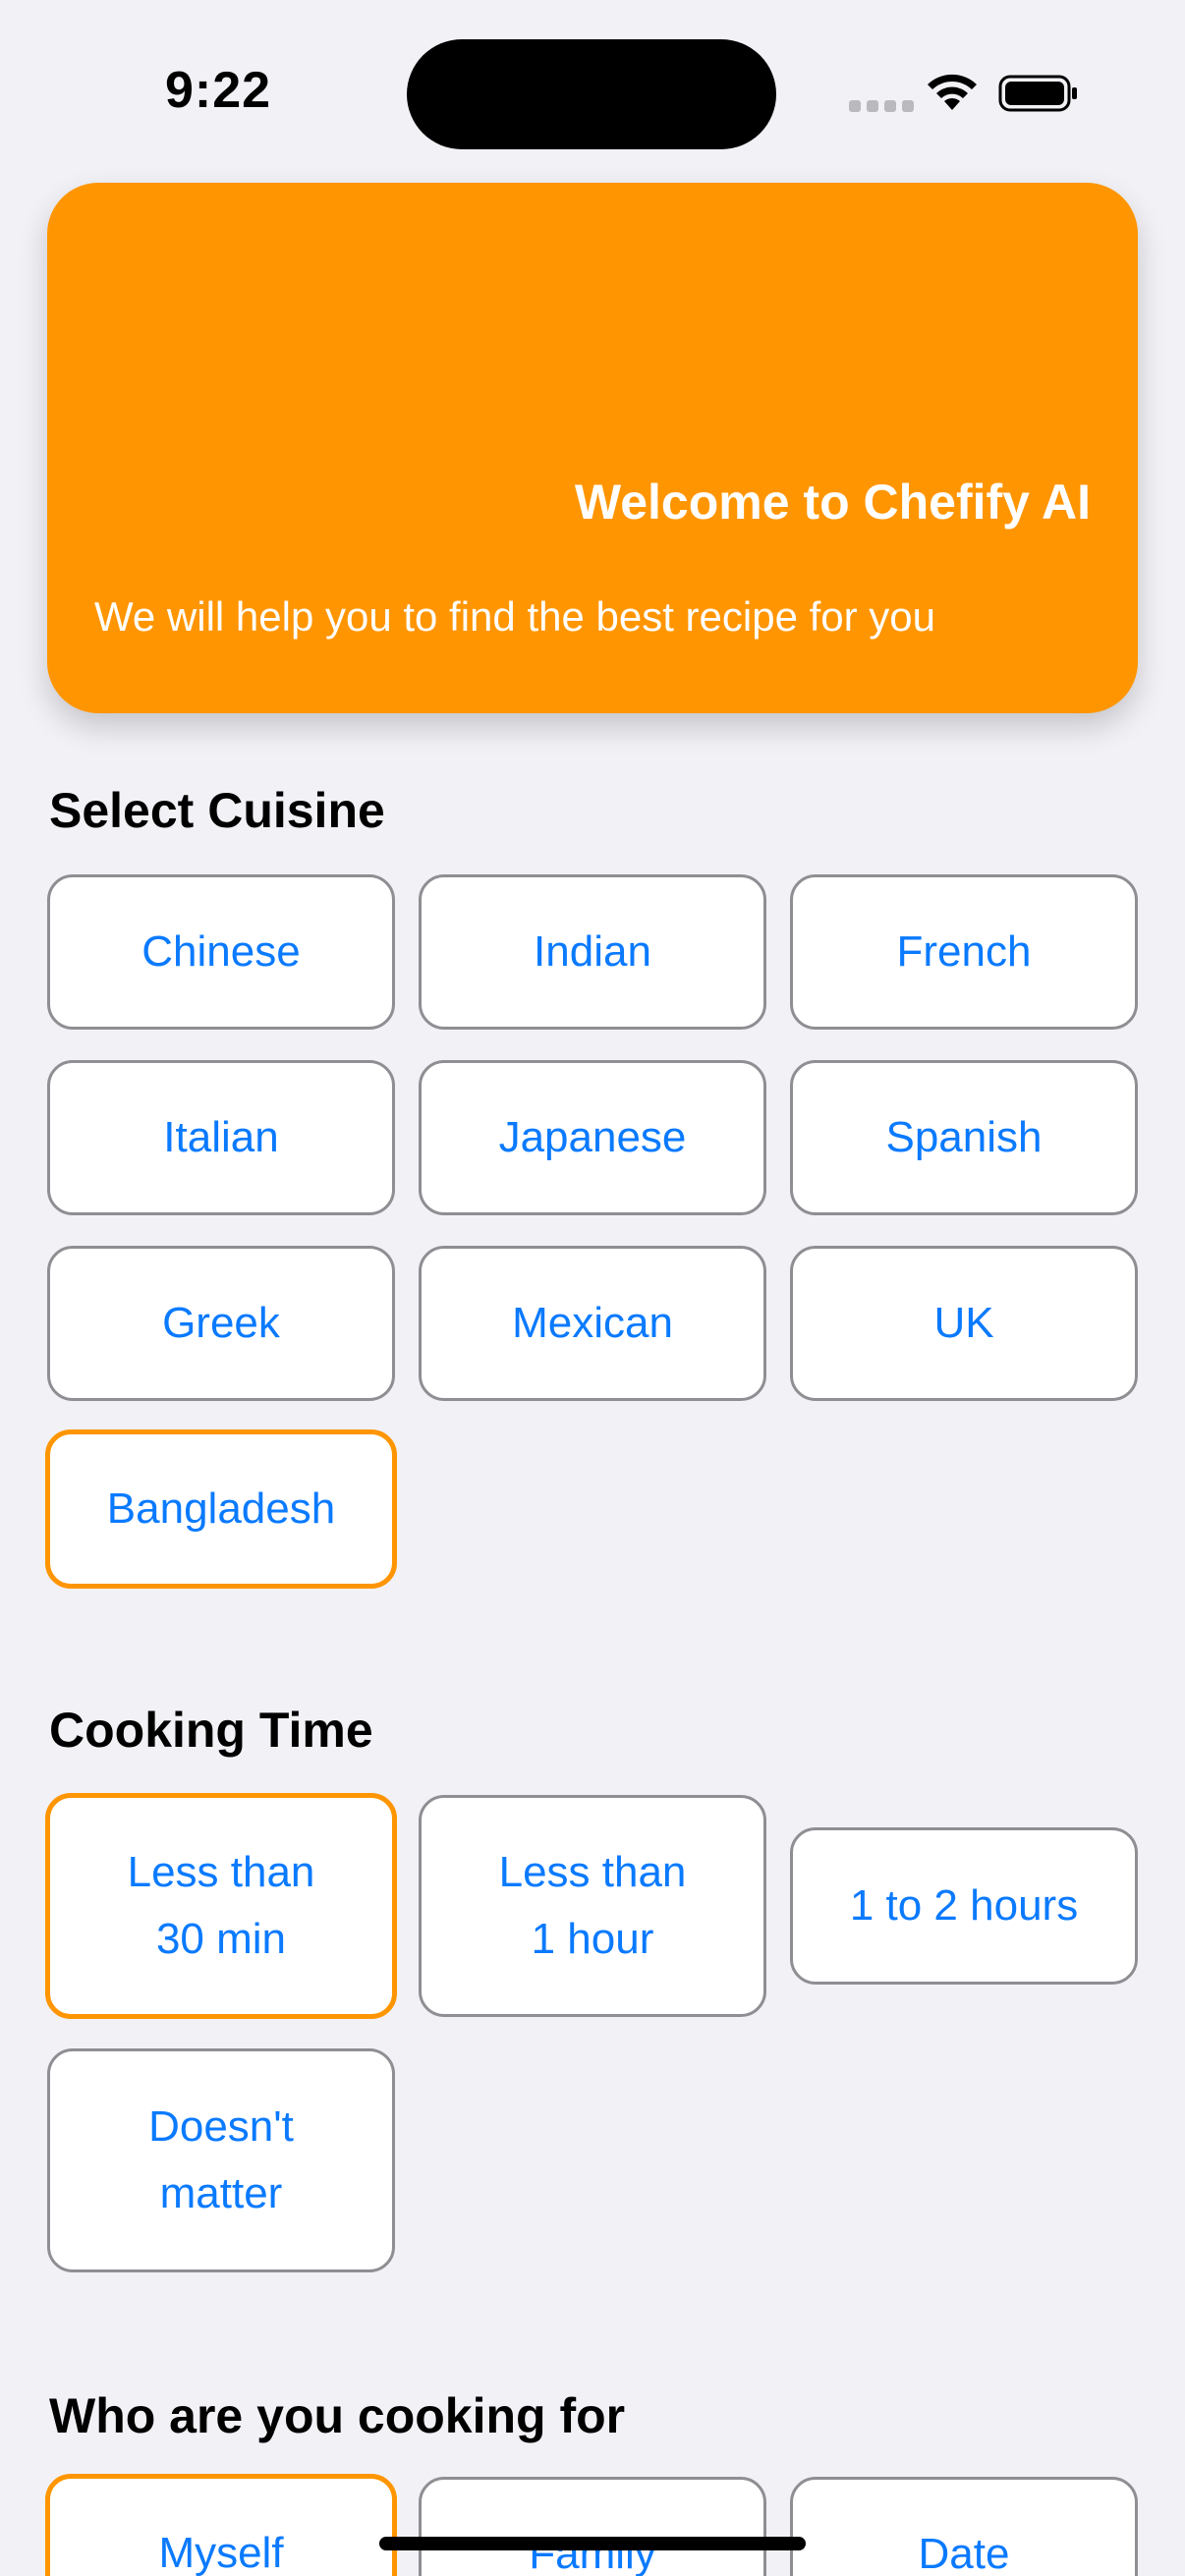  I want to click on cooking-time-option-doesnt-matter: Doesn't matter, so click(221, 2160).